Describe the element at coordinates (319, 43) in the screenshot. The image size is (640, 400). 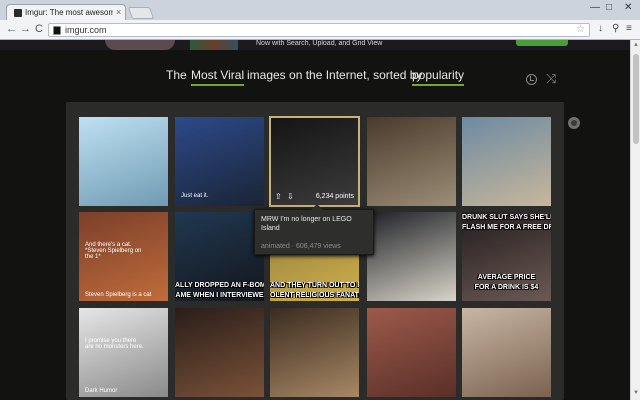
I see `banner-promo-text: Now with Search, Upload, and Grid View` at that location.